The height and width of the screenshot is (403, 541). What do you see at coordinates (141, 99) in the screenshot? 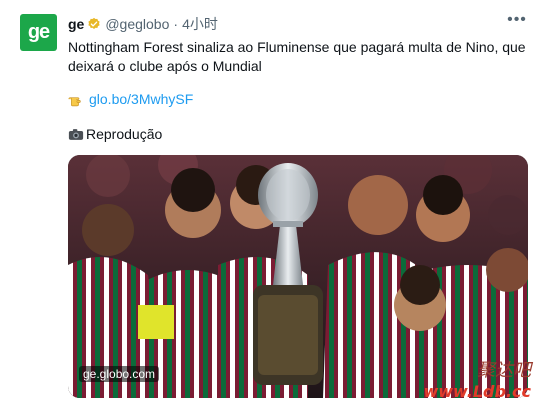
I see `tweet-link: glo.bo/3MwhySF` at bounding box center [141, 99].